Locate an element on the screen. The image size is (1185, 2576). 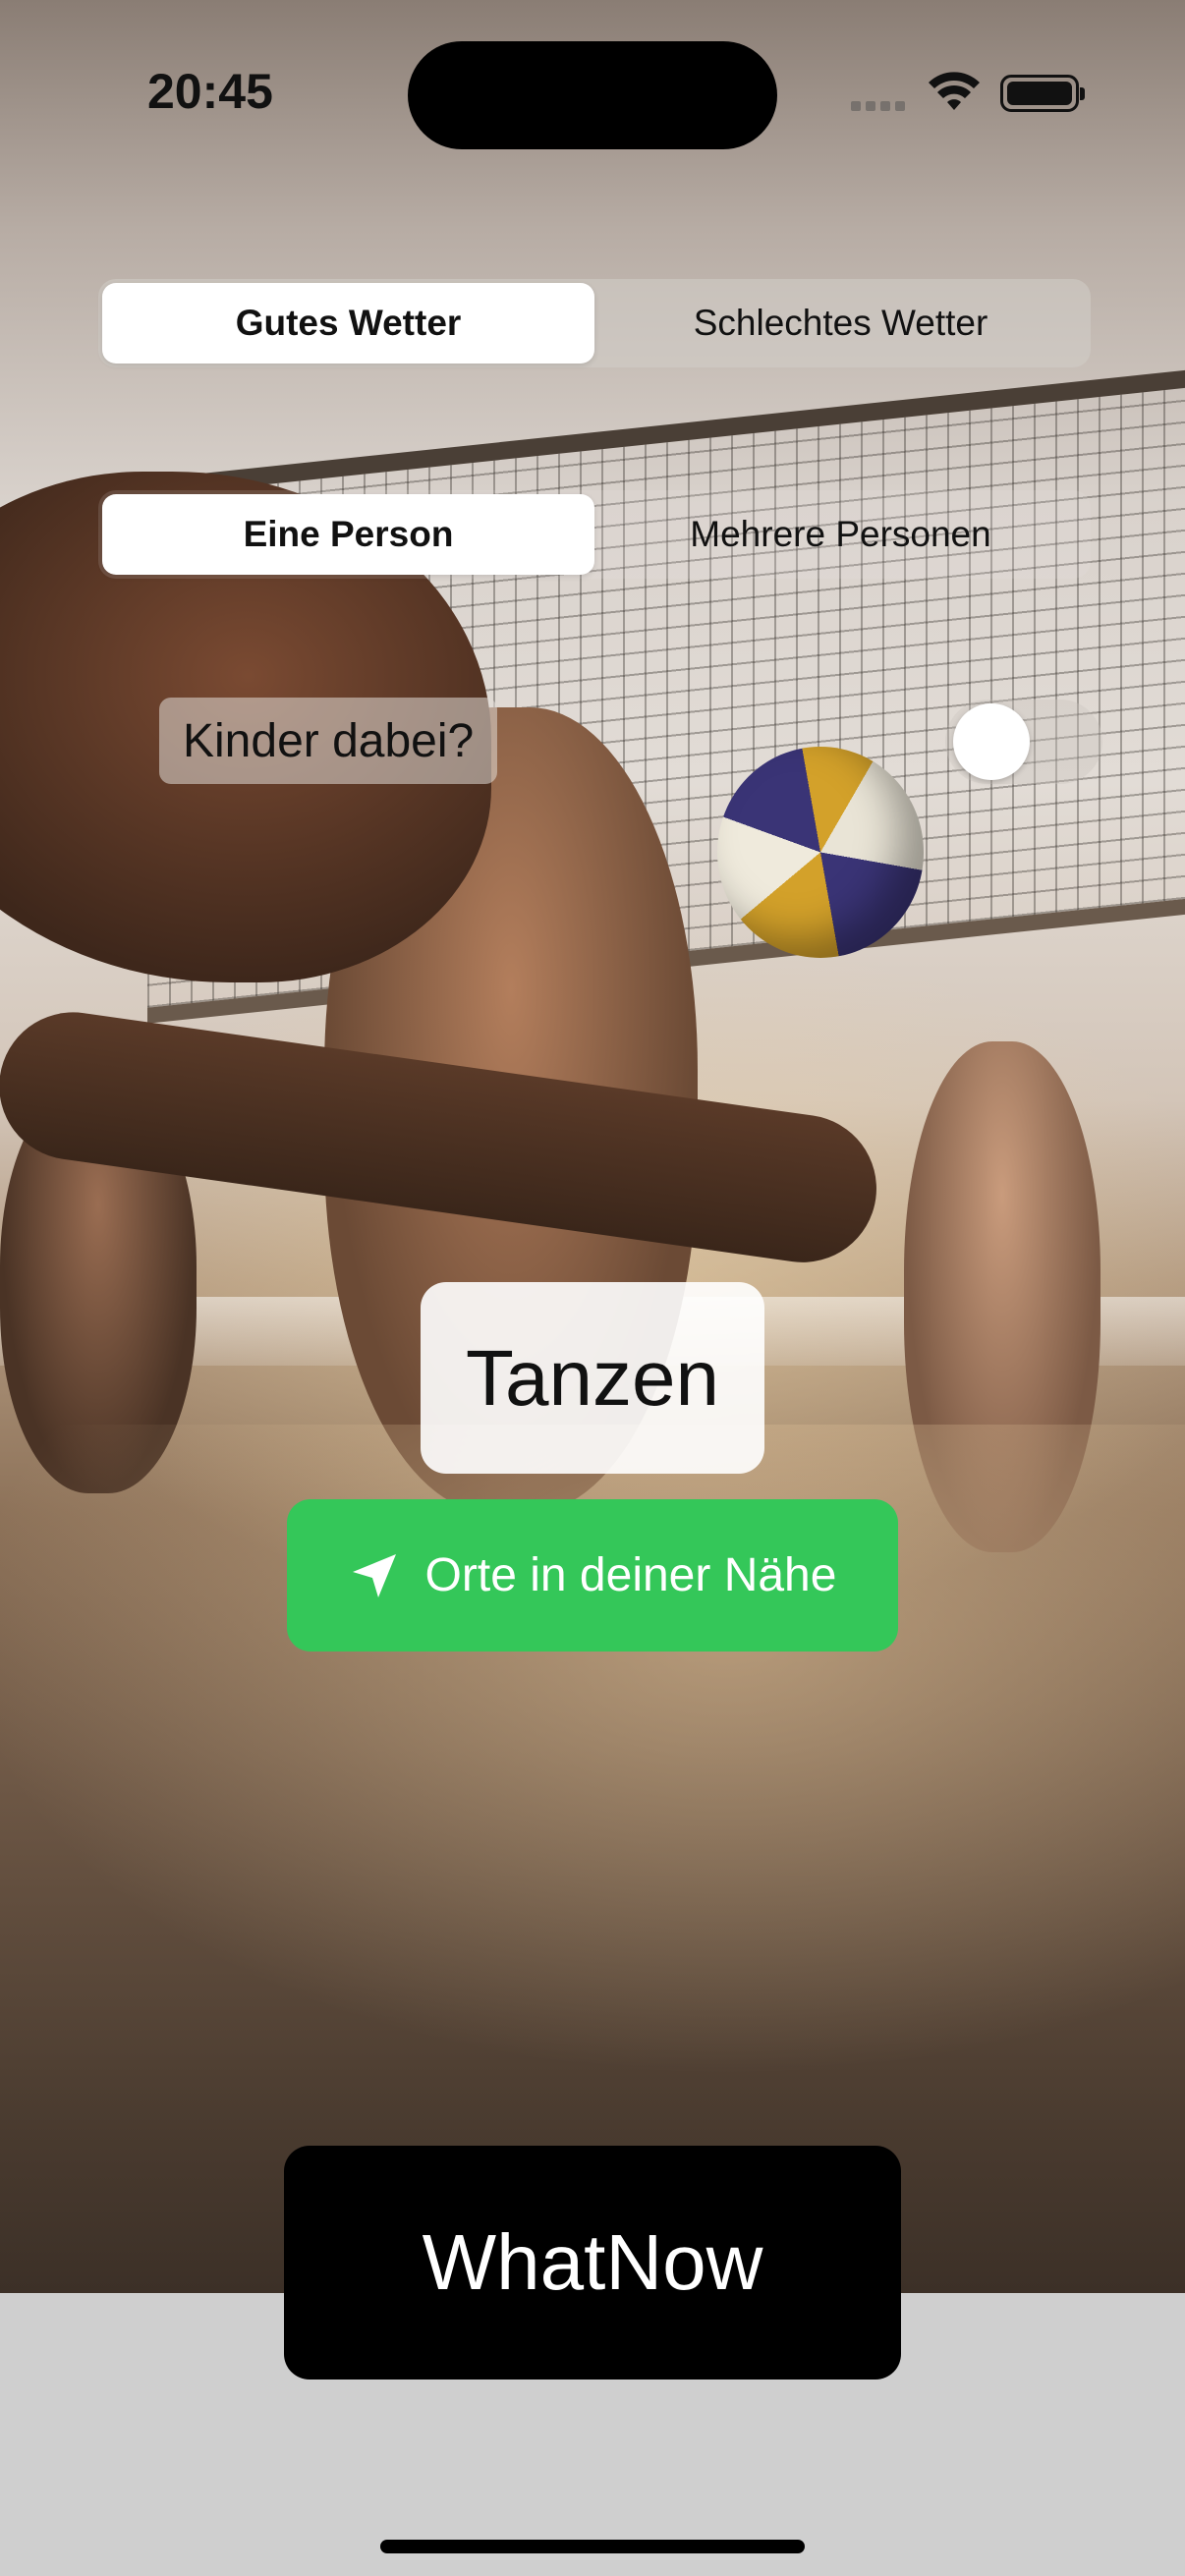
kids-toggle is located at coordinates (1024, 742).